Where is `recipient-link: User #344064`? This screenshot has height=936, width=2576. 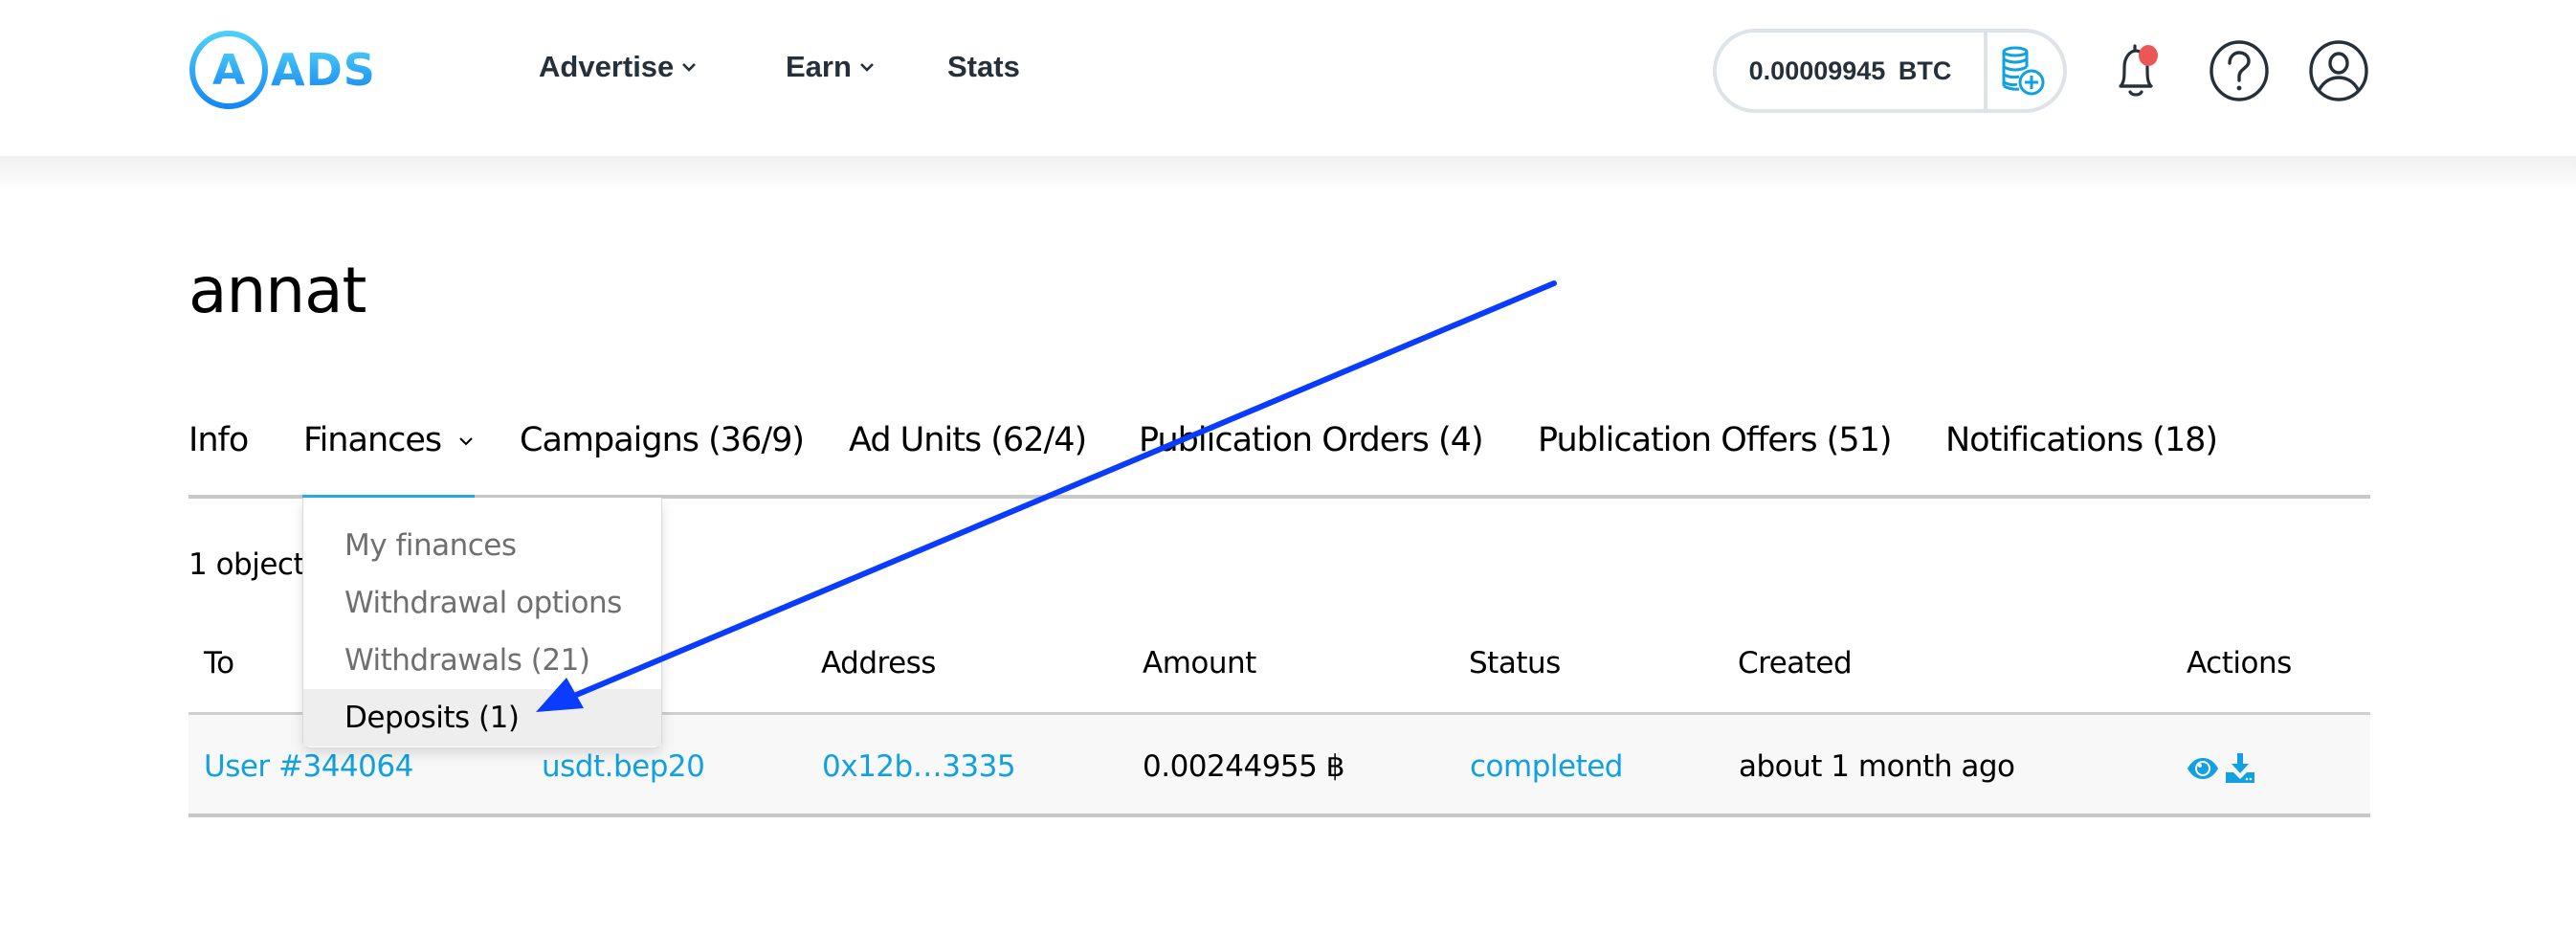 recipient-link: User #344064 is located at coordinates (308, 767).